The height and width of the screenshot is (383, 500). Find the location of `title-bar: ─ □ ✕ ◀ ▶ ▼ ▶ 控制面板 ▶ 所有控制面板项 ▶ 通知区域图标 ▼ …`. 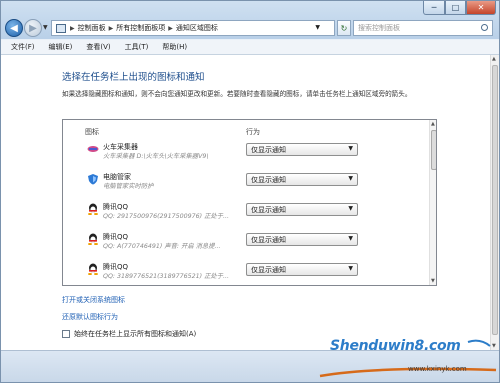

title-bar: ─ □ ✕ ◀ ▶ ▼ ▶ 控制面板 ▶ 所有控制面板项 ▶ 通知区域图标 ▼ … is located at coordinates (250, 20).